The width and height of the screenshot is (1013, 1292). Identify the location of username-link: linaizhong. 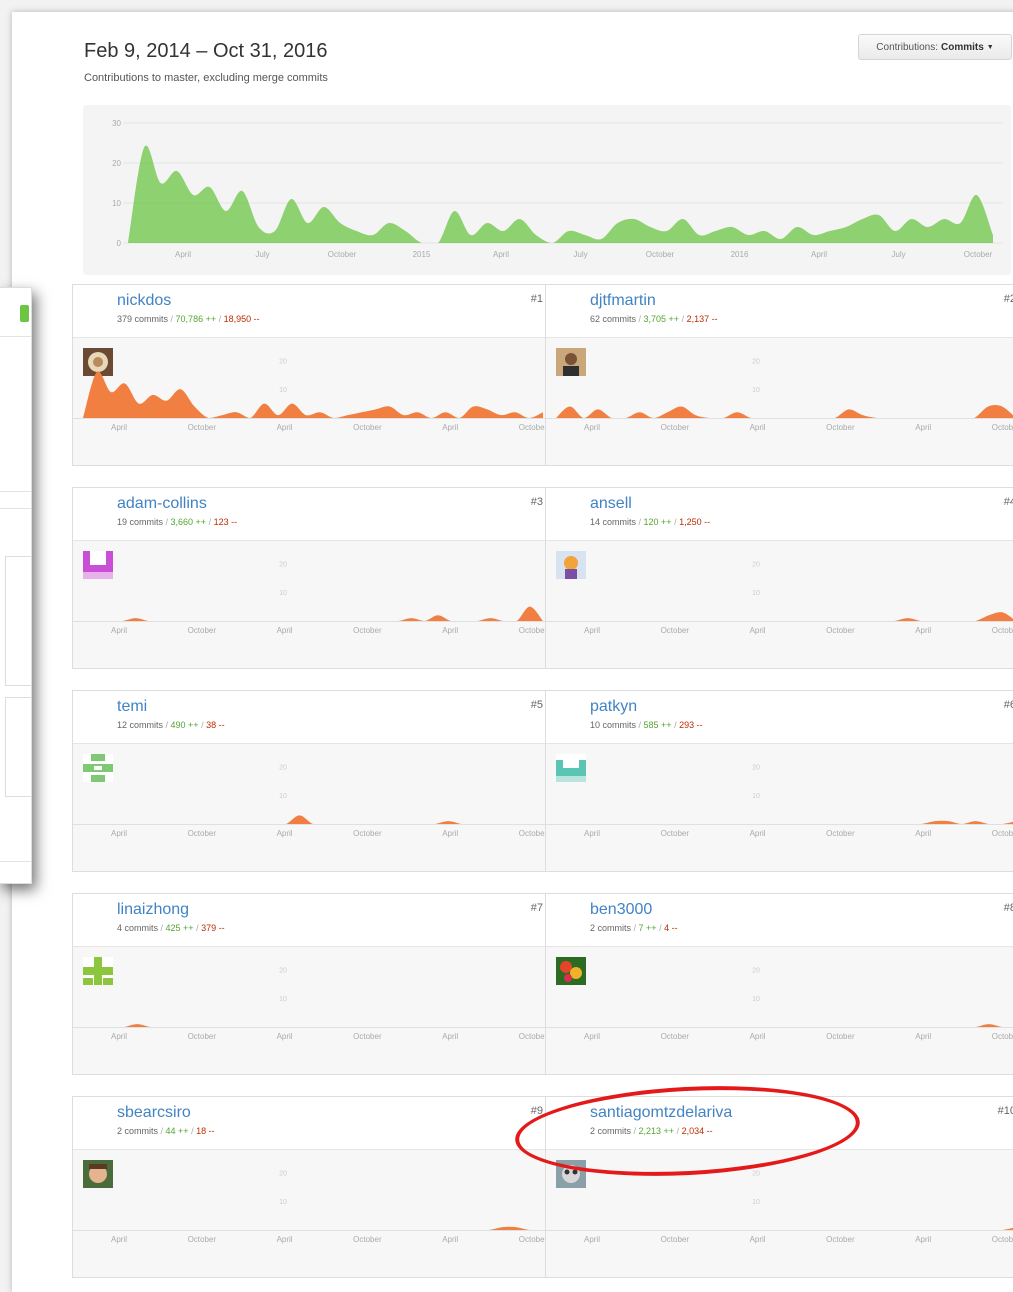
(153, 910).